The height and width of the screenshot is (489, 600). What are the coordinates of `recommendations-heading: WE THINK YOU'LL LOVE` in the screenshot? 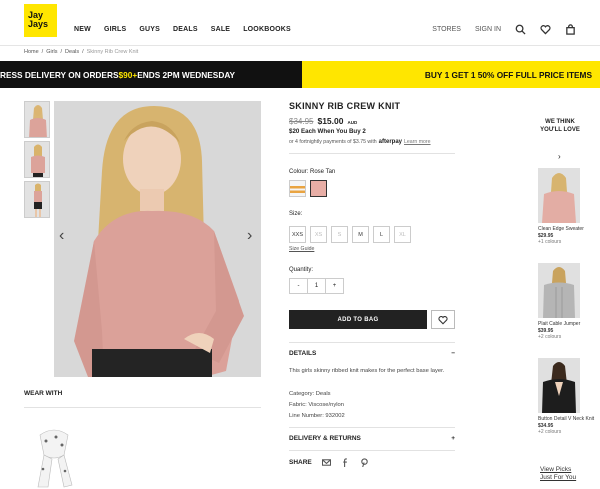 It's located at (560, 126).